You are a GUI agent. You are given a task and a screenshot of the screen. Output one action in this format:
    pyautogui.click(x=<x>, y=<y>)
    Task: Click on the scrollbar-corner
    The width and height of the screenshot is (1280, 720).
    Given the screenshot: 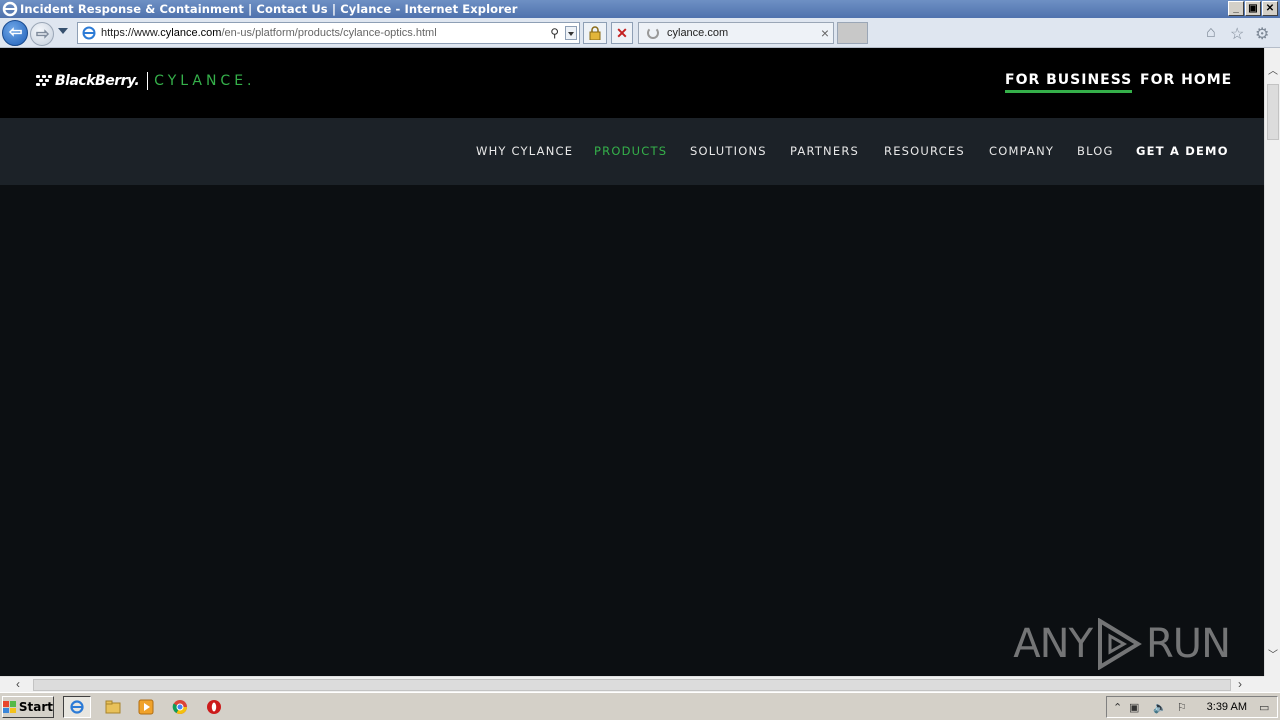 What is the action you would take?
    pyautogui.click(x=1272, y=684)
    